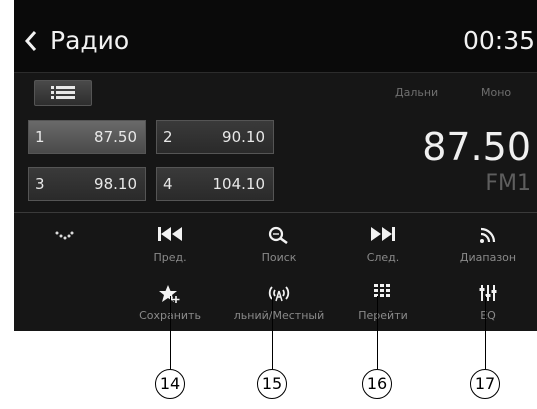 The image size is (537, 409). What do you see at coordinates (416, 92) in the screenshot?
I see `distance-mode: Дальни` at bounding box center [416, 92].